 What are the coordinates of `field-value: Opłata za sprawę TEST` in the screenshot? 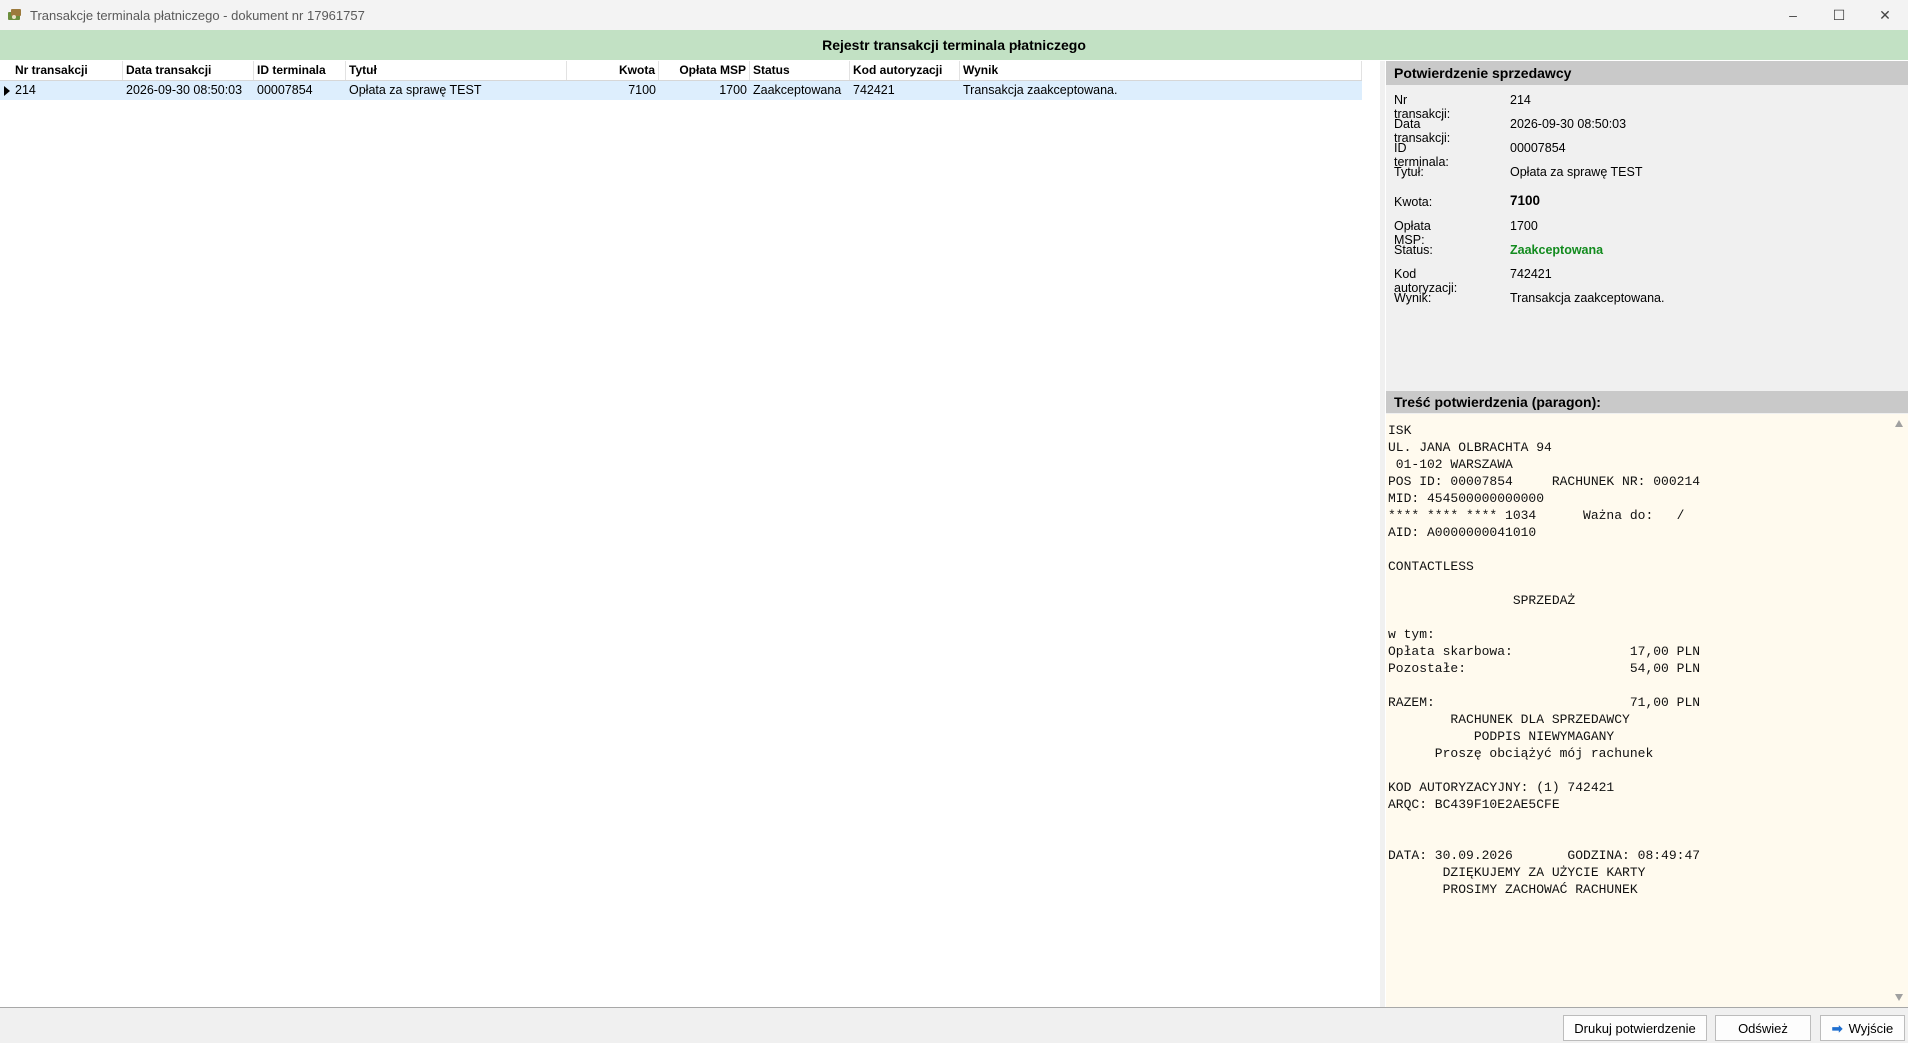 It's located at (1576, 172).